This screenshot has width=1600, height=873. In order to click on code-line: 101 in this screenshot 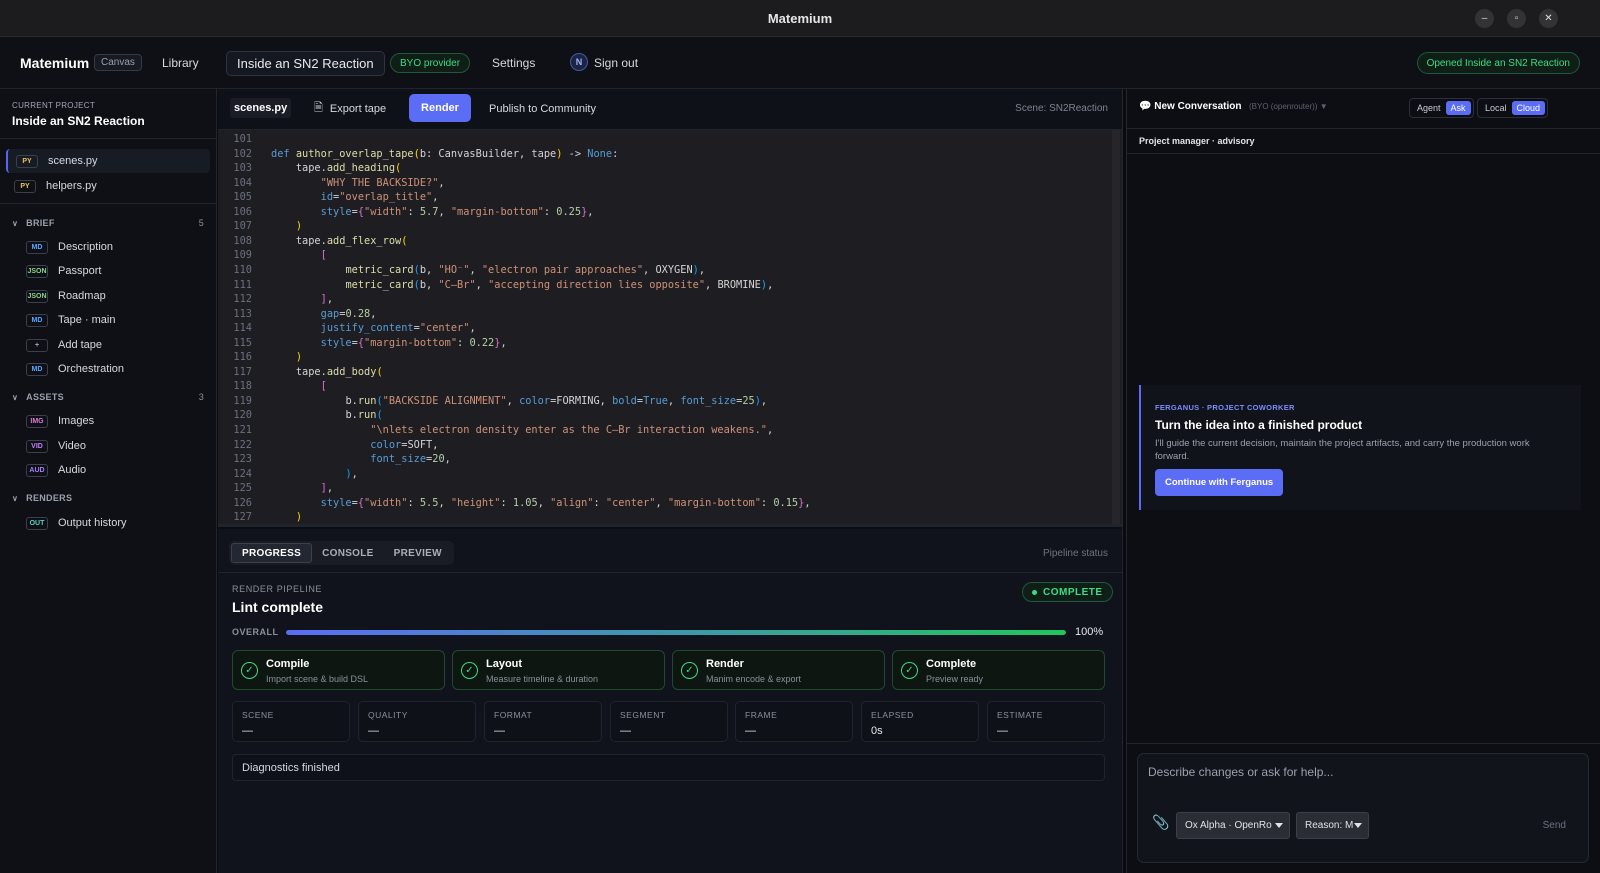, I will do `click(658, 139)`.